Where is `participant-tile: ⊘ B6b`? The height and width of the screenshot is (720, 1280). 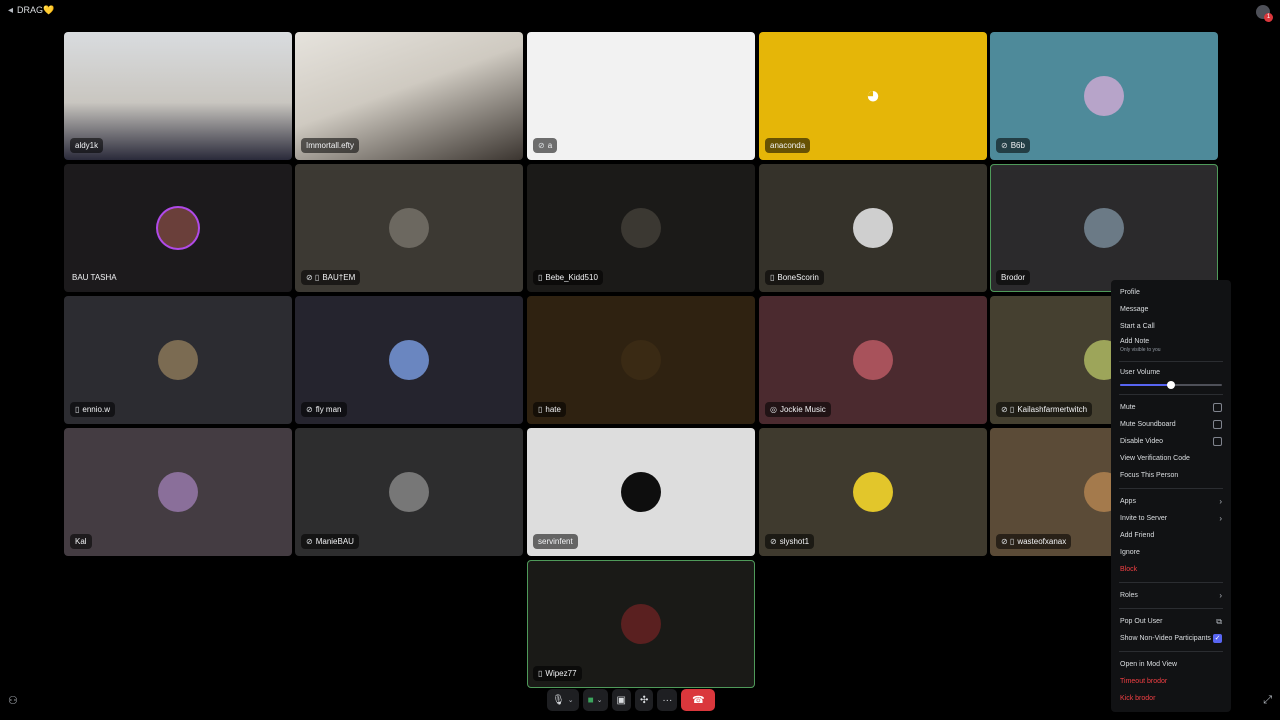 participant-tile: ⊘ B6b is located at coordinates (1104, 96).